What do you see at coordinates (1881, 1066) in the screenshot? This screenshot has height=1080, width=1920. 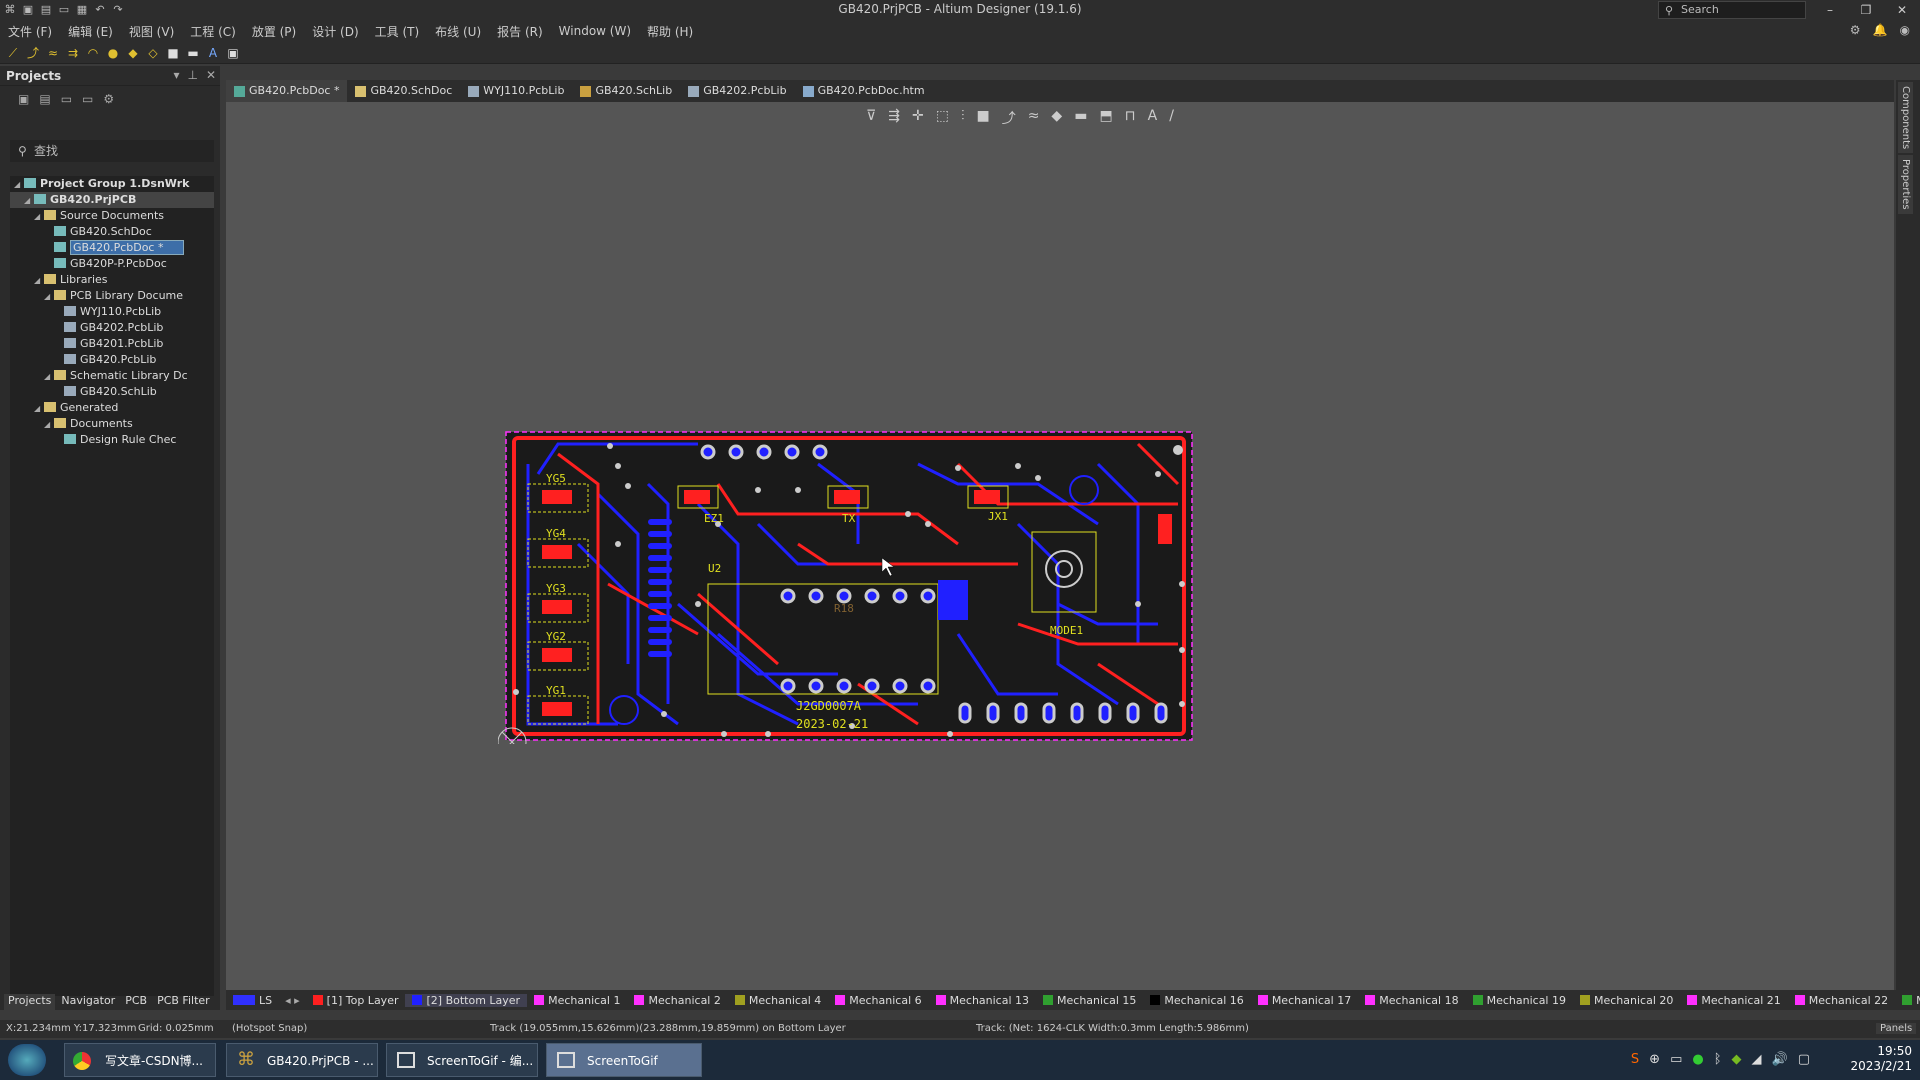 I see `clock-date: 2023/2/21` at bounding box center [1881, 1066].